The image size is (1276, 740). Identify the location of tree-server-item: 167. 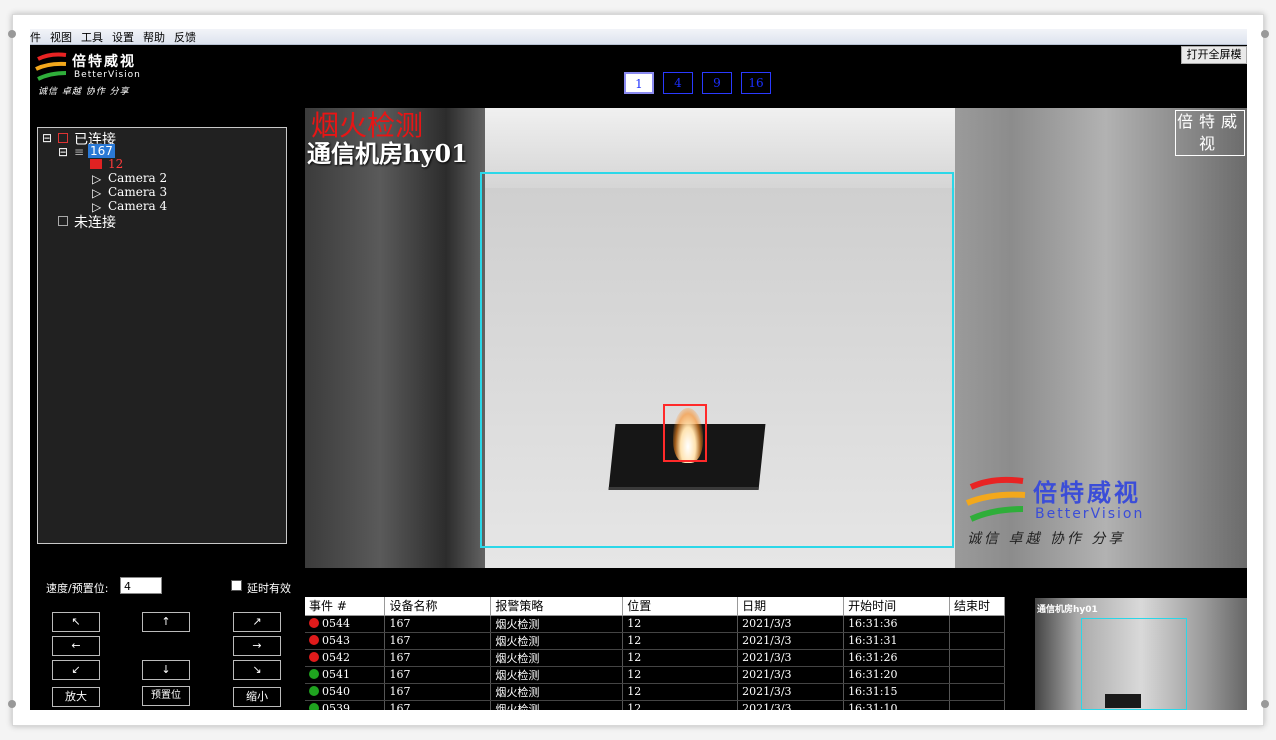
(101, 151).